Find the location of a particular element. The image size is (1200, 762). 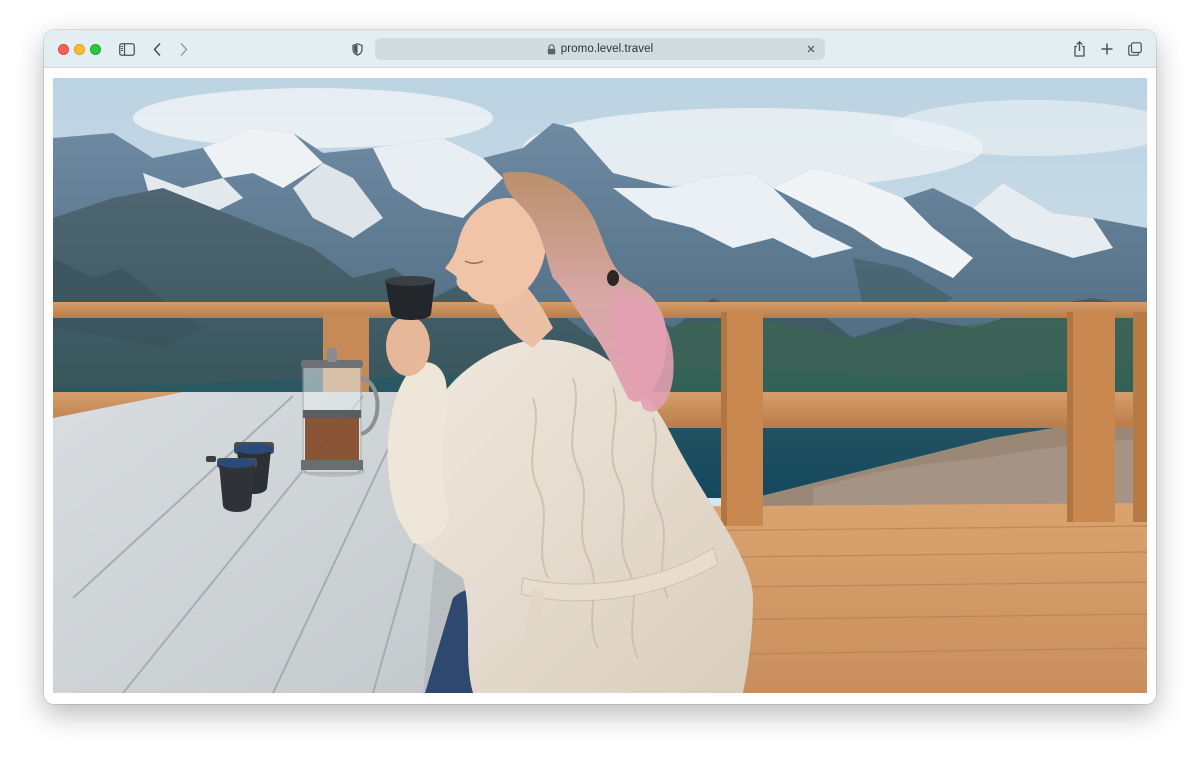

share-icon is located at coordinates (1079, 49).